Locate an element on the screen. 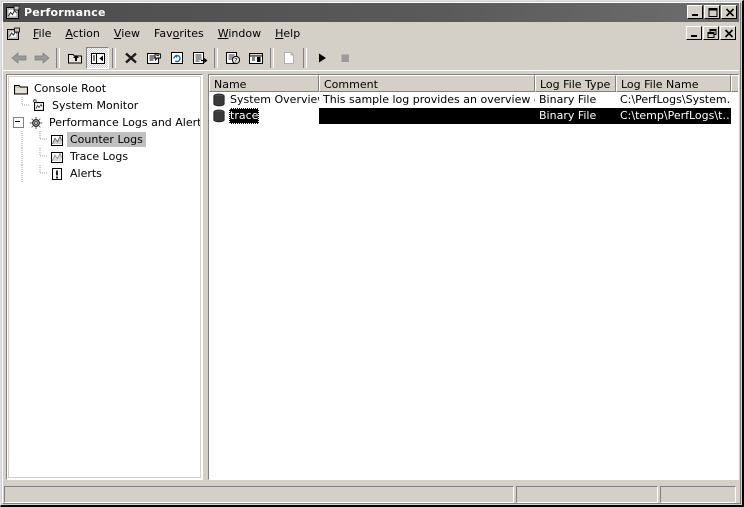 This screenshot has width=744, height=507. column-header-name: Name is located at coordinates (264, 83).